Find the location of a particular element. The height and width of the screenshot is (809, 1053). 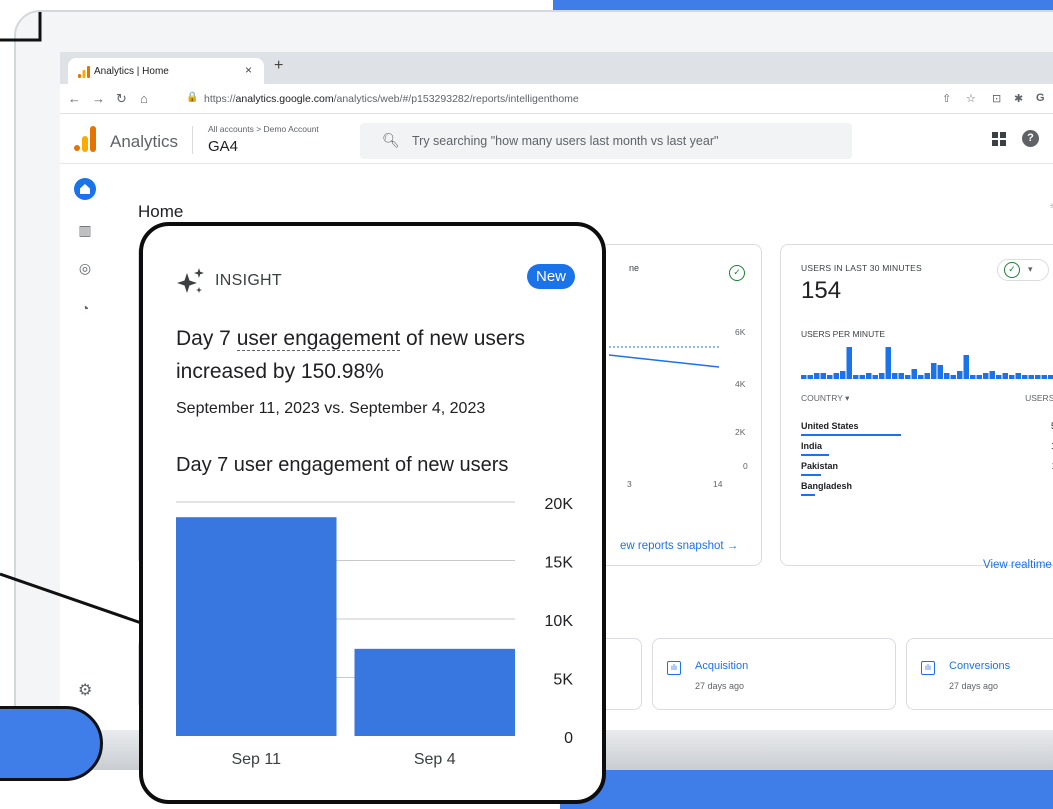

headline-text: Day 7 is located at coordinates (206, 338).